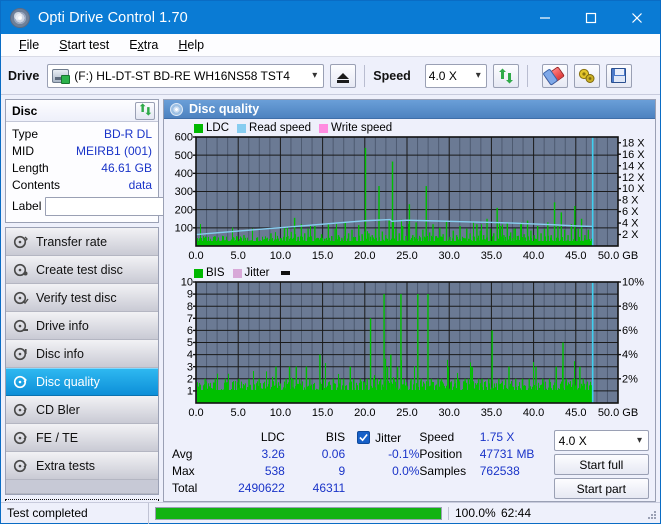 This screenshot has width=661, height=524. I want to click on refresh-button, so click(505, 75).